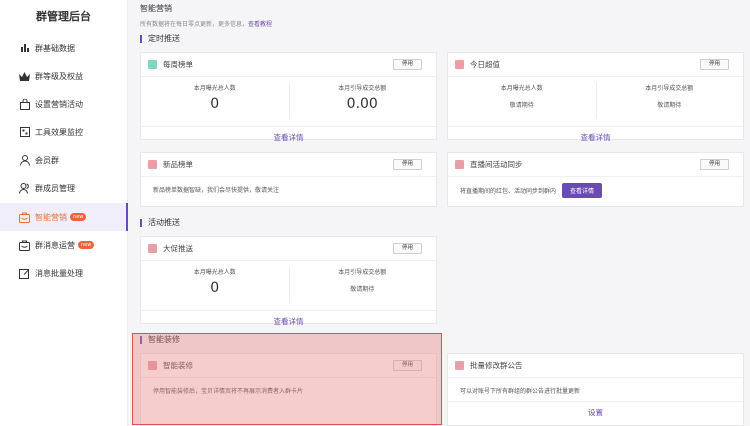  Describe the element at coordinates (485, 64) in the screenshot. I see `card-title: 今日超值` at that location.